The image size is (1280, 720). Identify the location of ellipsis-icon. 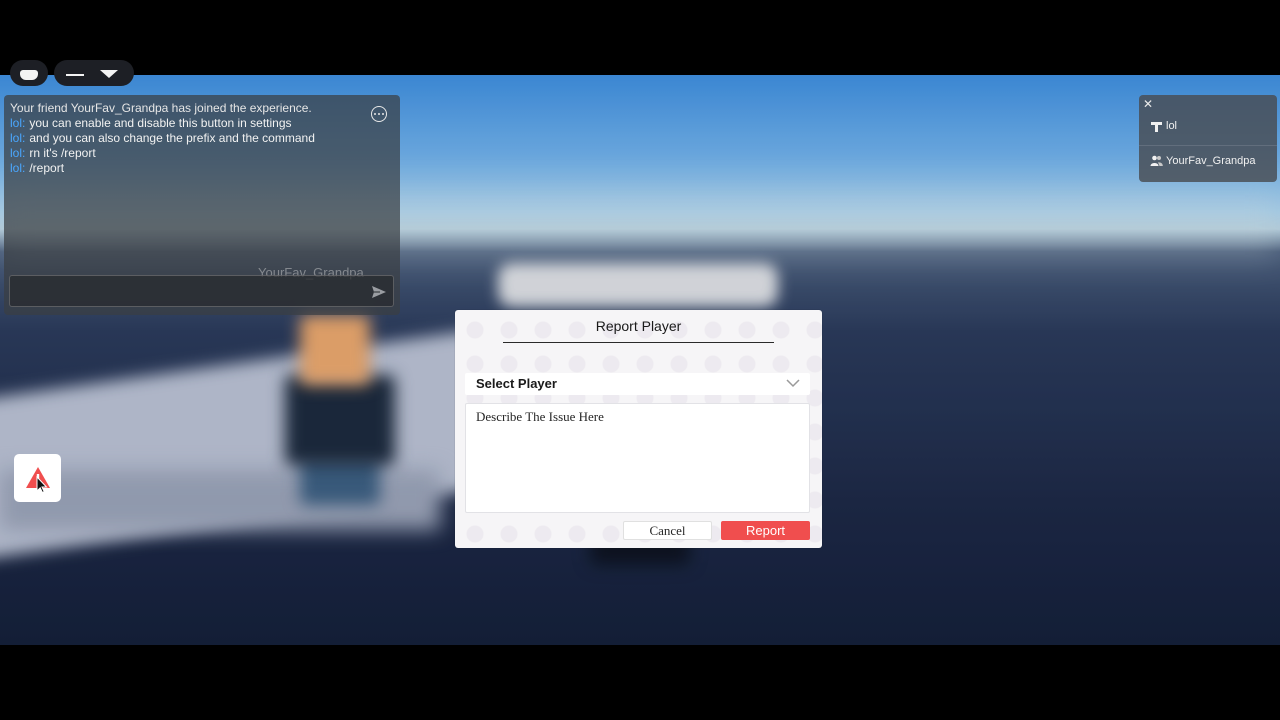
(379, 114).